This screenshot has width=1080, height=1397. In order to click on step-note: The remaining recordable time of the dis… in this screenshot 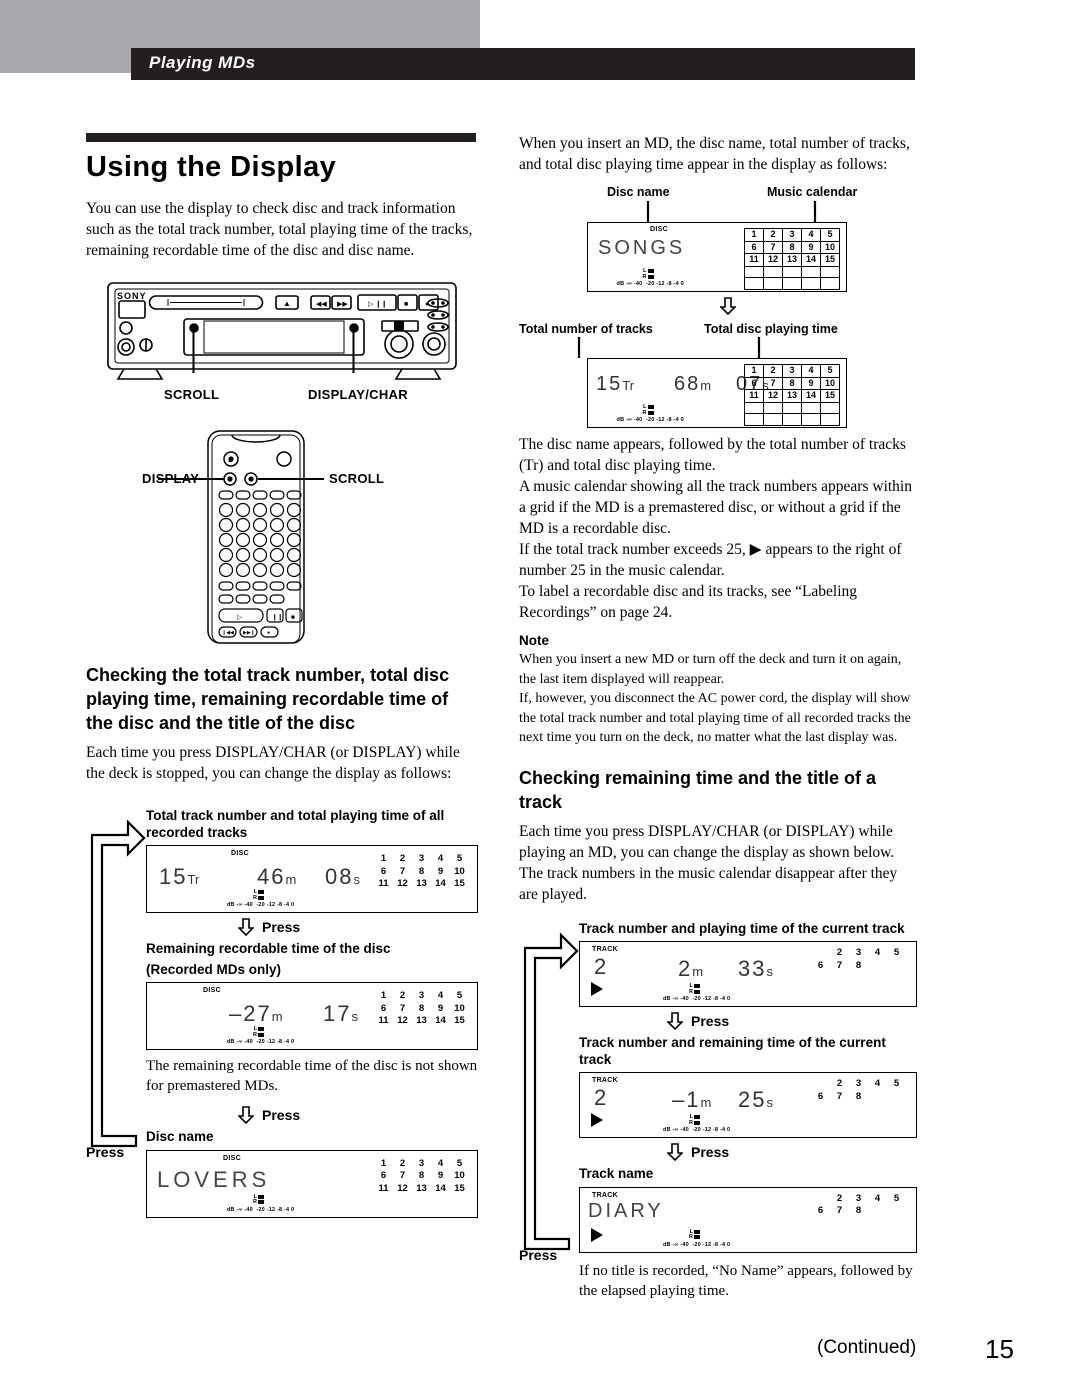, I will do `click(312, 1076)`.